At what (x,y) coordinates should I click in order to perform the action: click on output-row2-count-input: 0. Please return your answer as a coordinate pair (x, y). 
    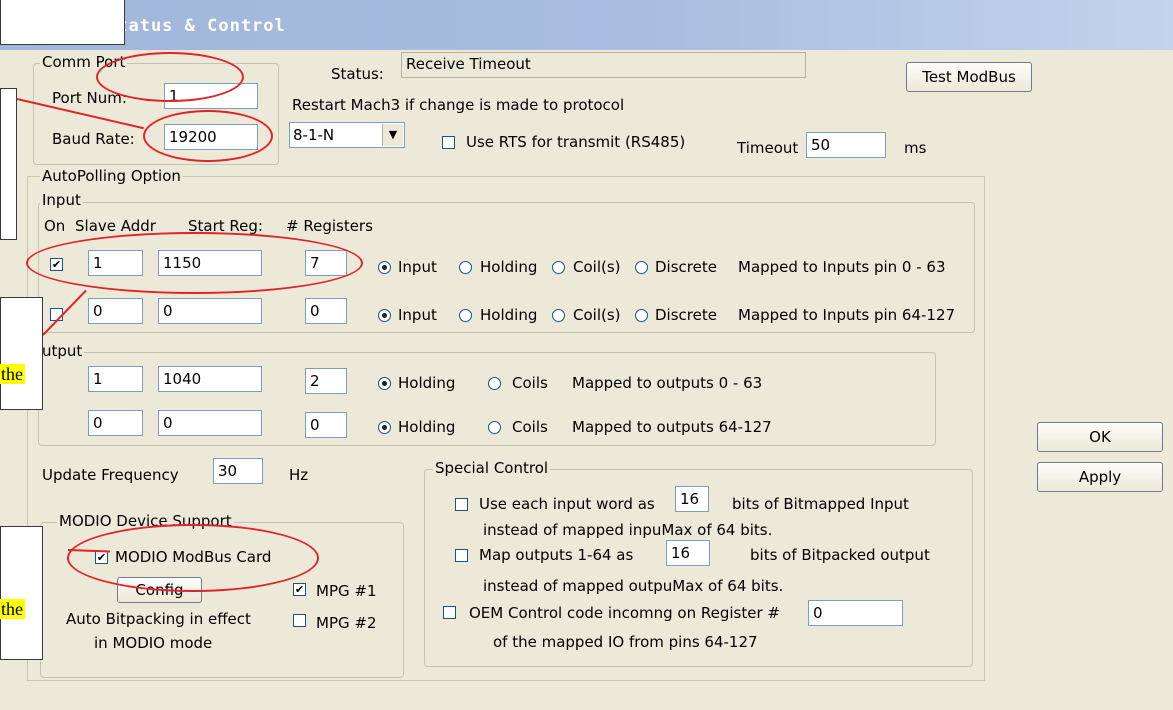
    Looking at the image, I should click on (326, 425).